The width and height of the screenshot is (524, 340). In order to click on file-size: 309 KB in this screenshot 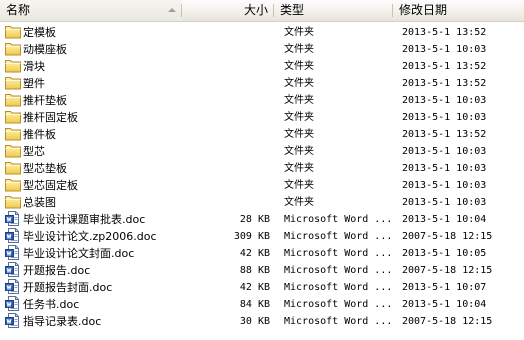, I will do `click(251, 236)`.